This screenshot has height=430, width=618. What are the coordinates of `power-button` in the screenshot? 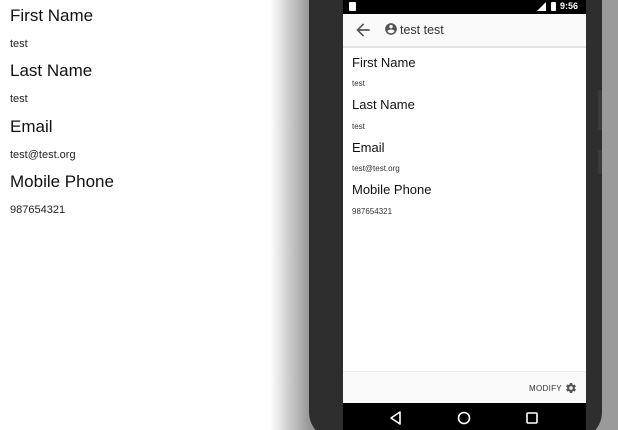 It's located at (600, 162).